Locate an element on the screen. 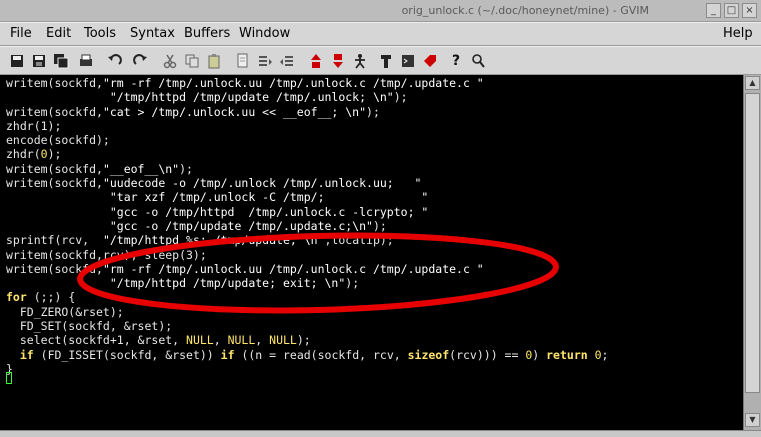  scroll-down-arrow-icon: ▼ is located at coordinates (752, 420).